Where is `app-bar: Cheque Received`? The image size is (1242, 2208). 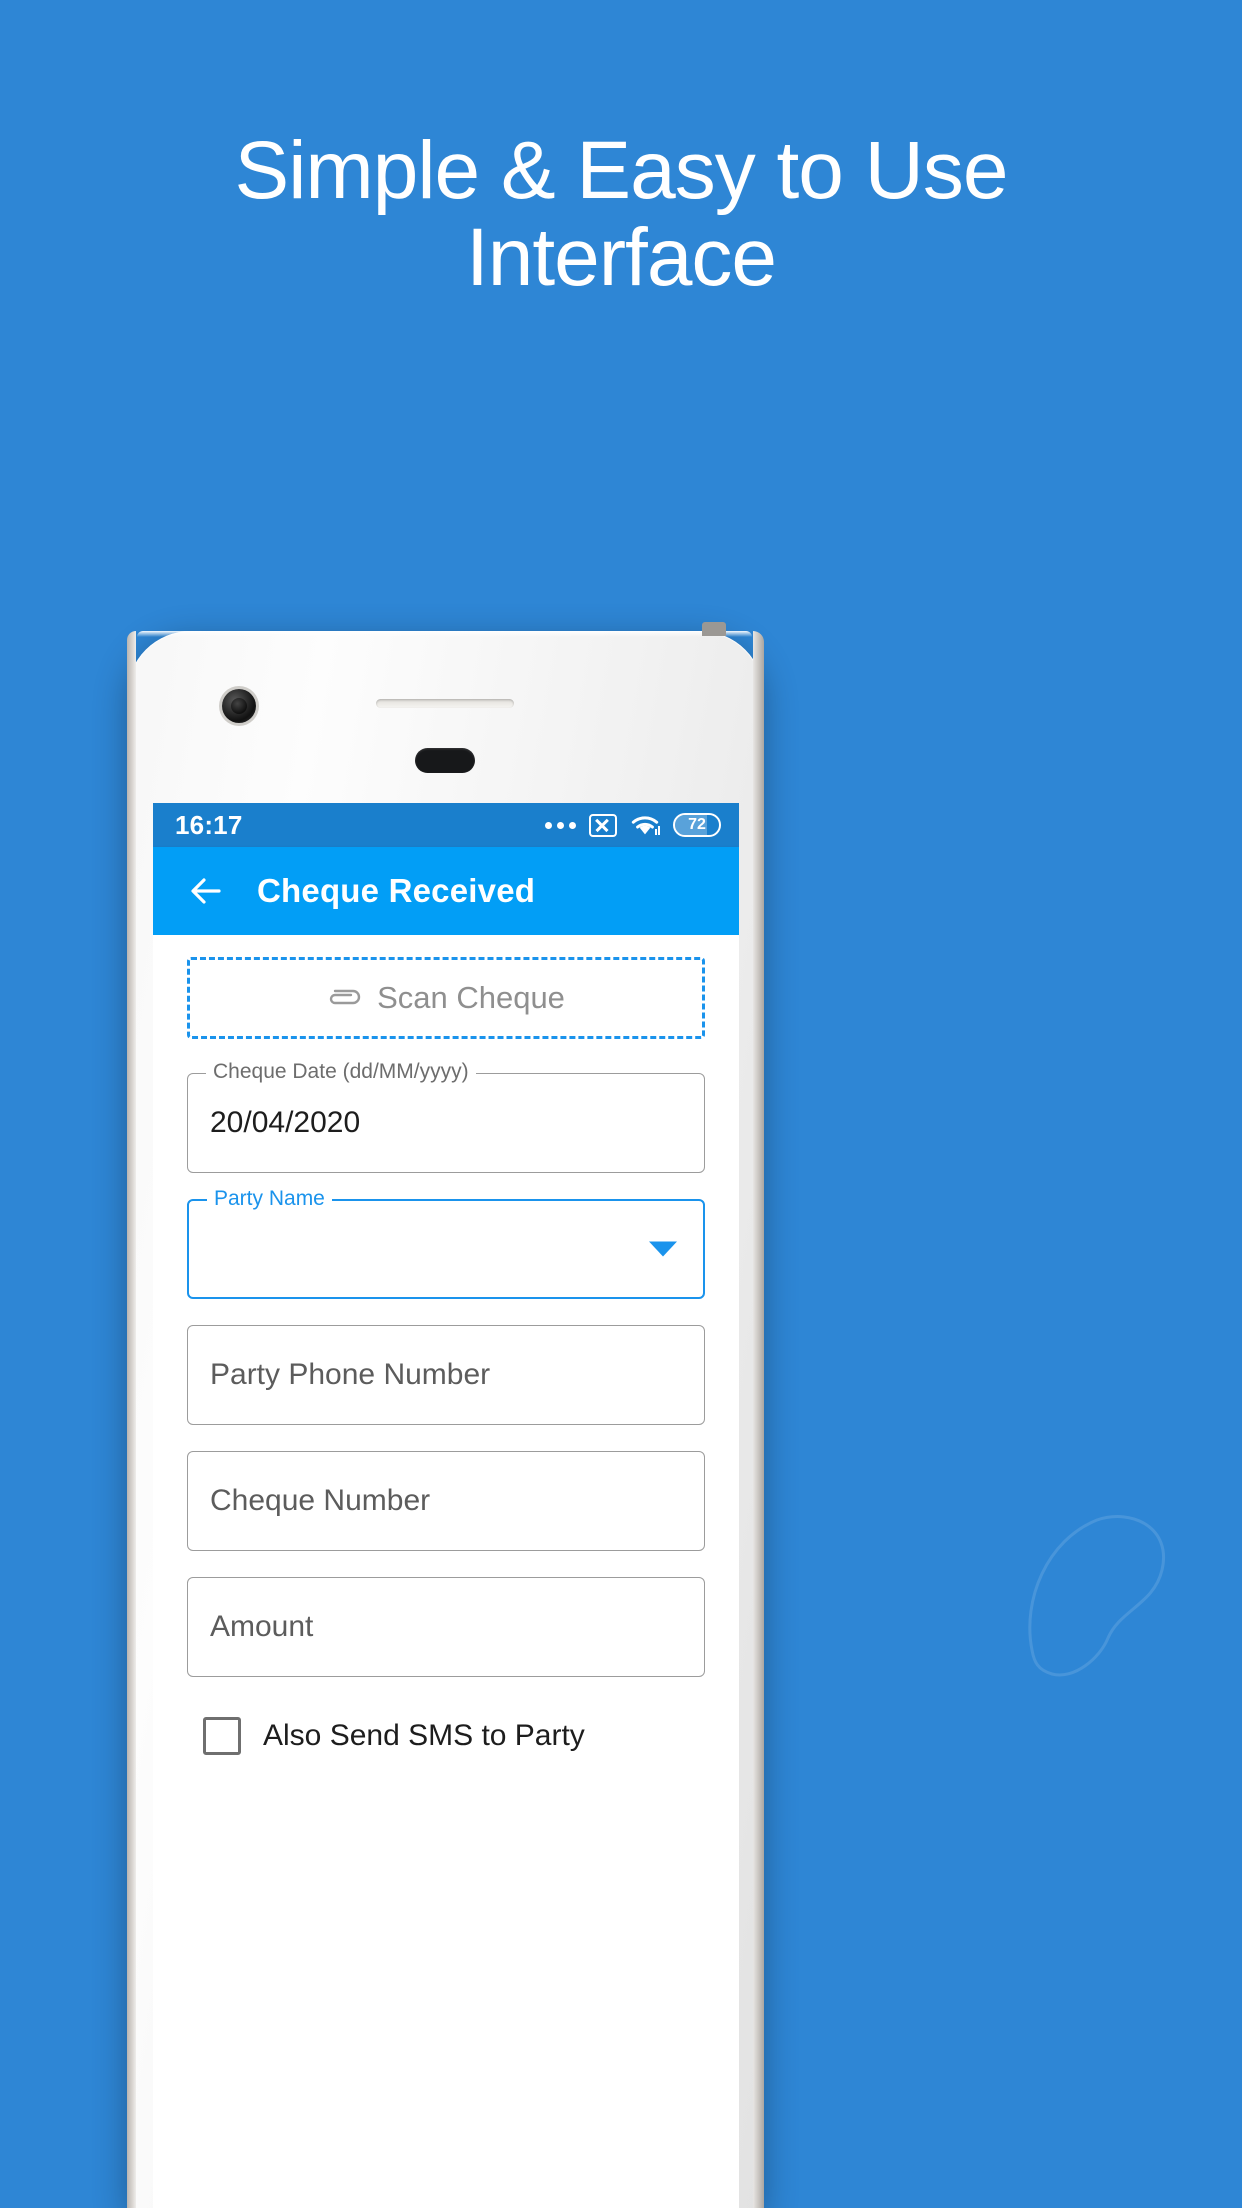 app-bar: Cheque Received is located at coordinates (446, 891).